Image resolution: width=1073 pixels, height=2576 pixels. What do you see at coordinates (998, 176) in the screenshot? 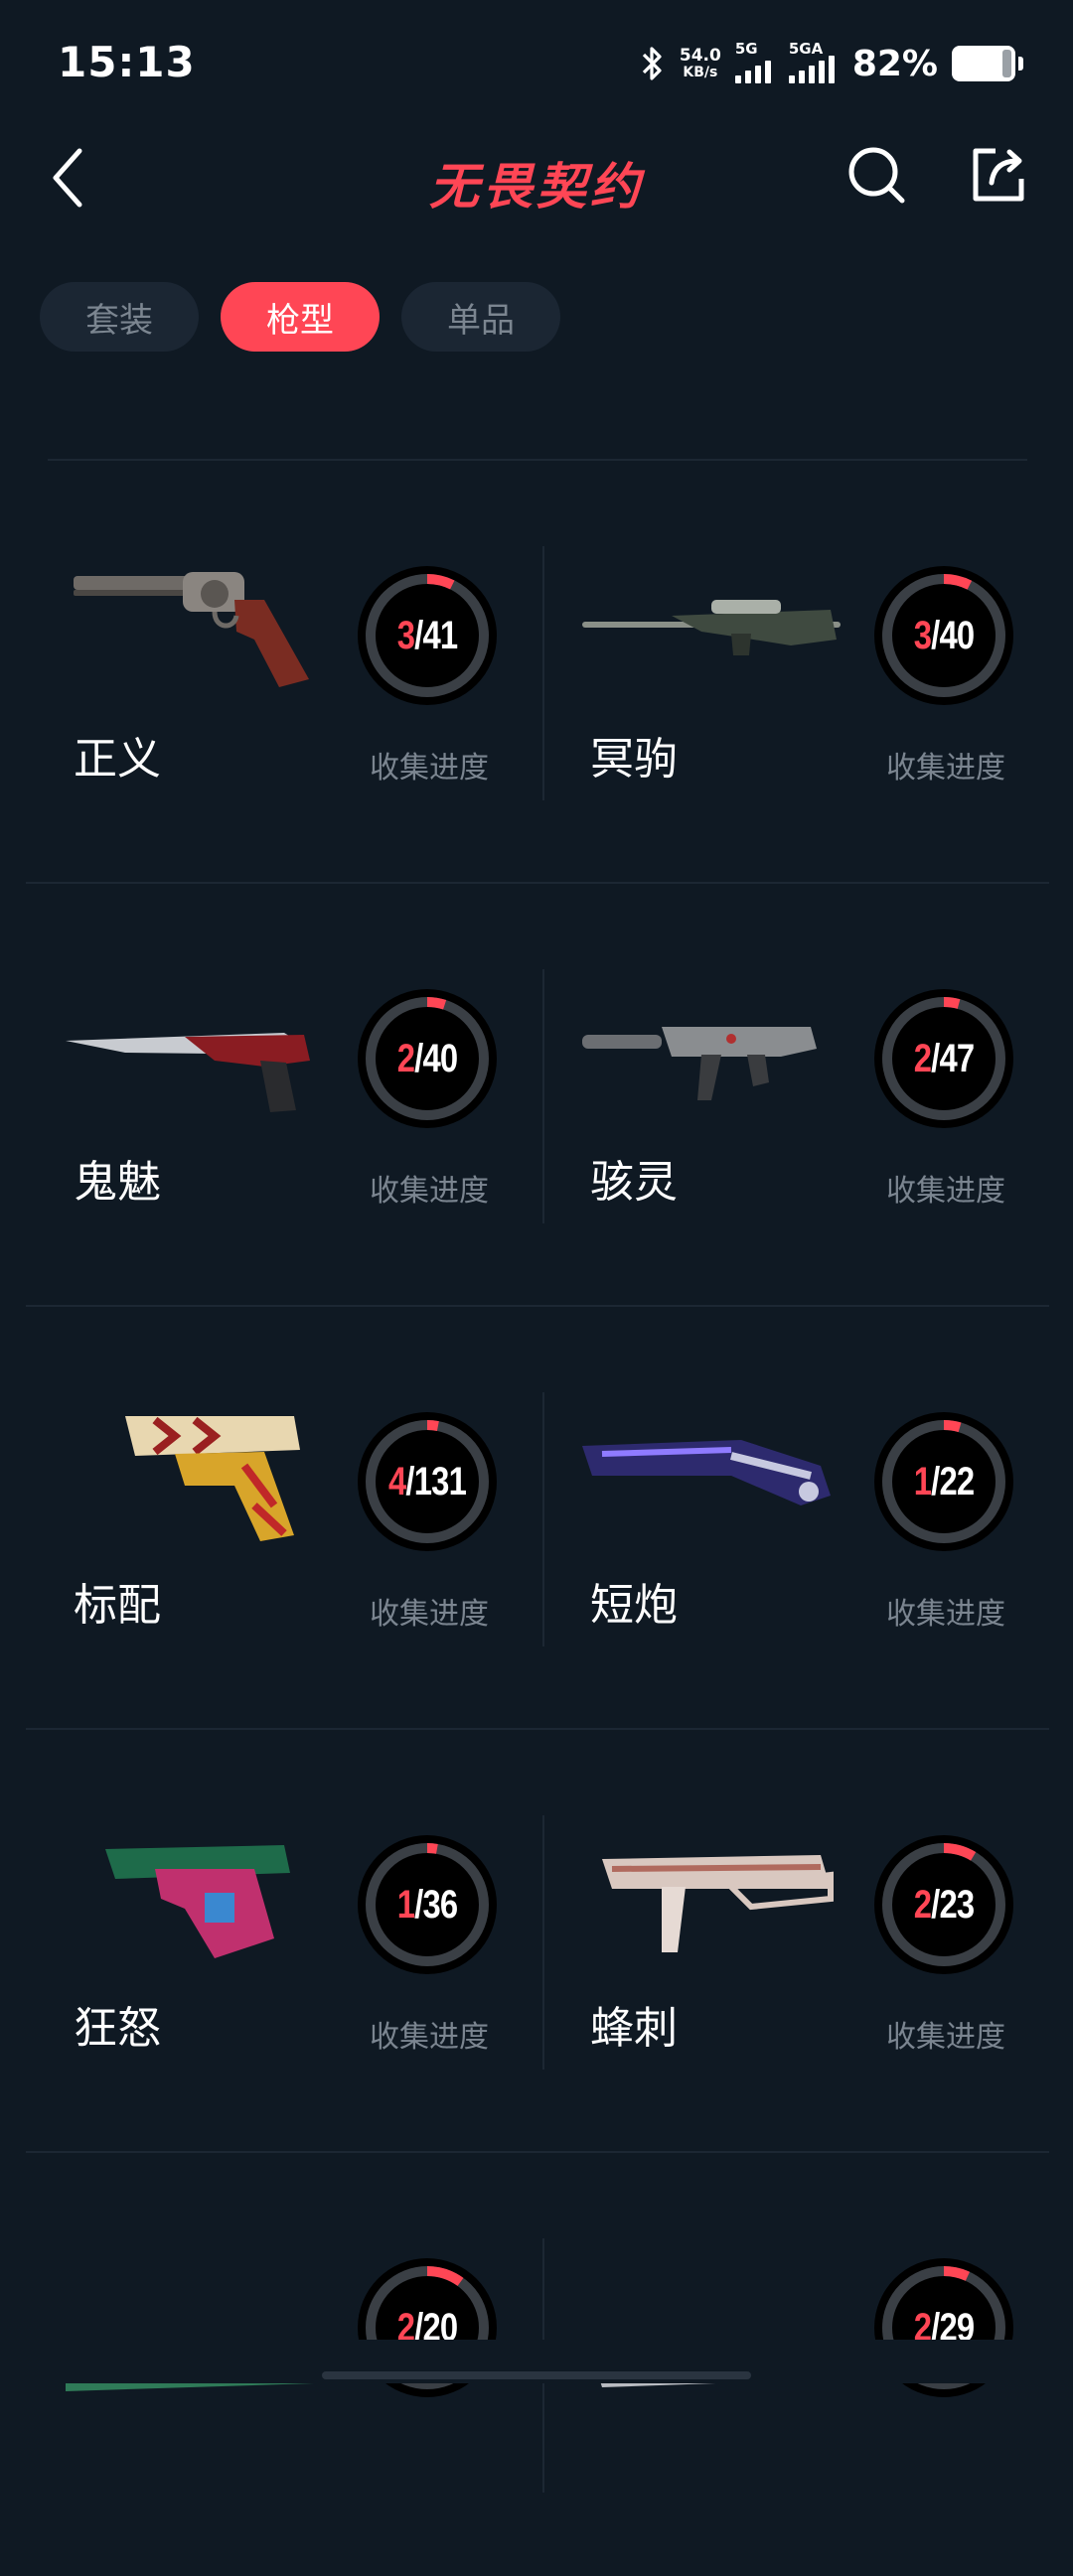
I see `share-icon` at bounding box center [998, 176].